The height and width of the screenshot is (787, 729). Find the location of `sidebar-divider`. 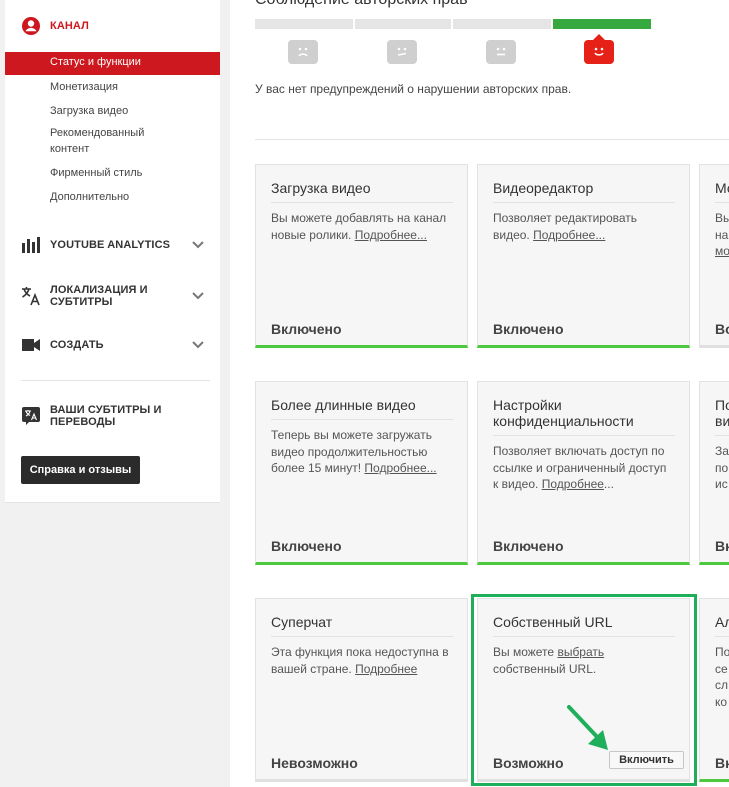

sidebar-divider is located at coordinates (115, 380).